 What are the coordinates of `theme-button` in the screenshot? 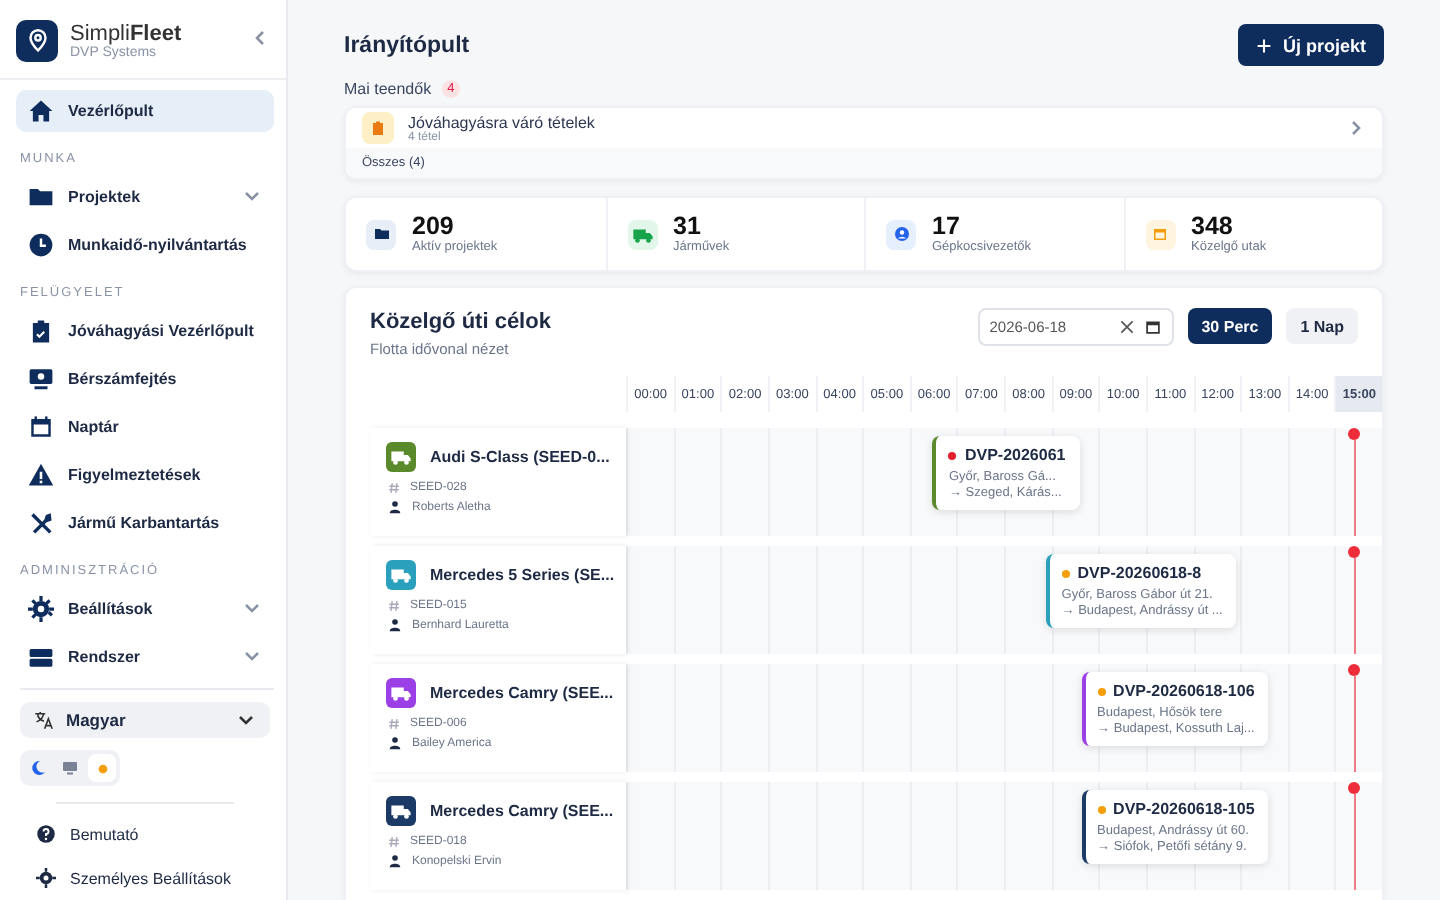 It's located at (102, 768).